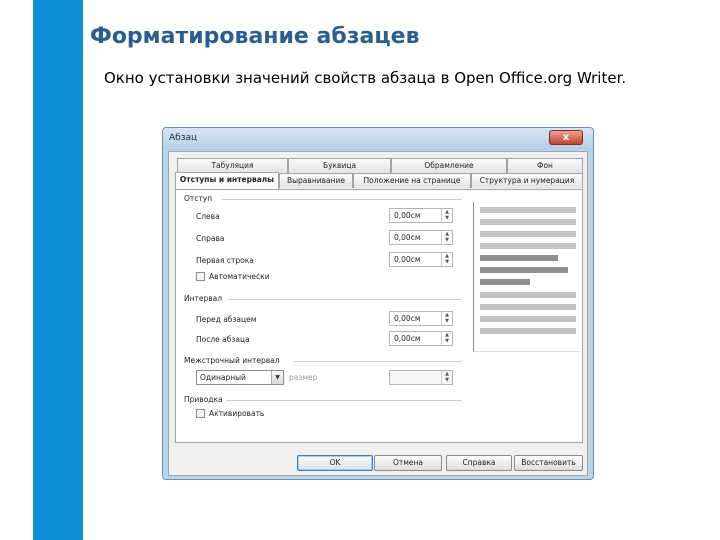  I want to click on line-spacing-select: Одинарный ▼, so click(240, 377).